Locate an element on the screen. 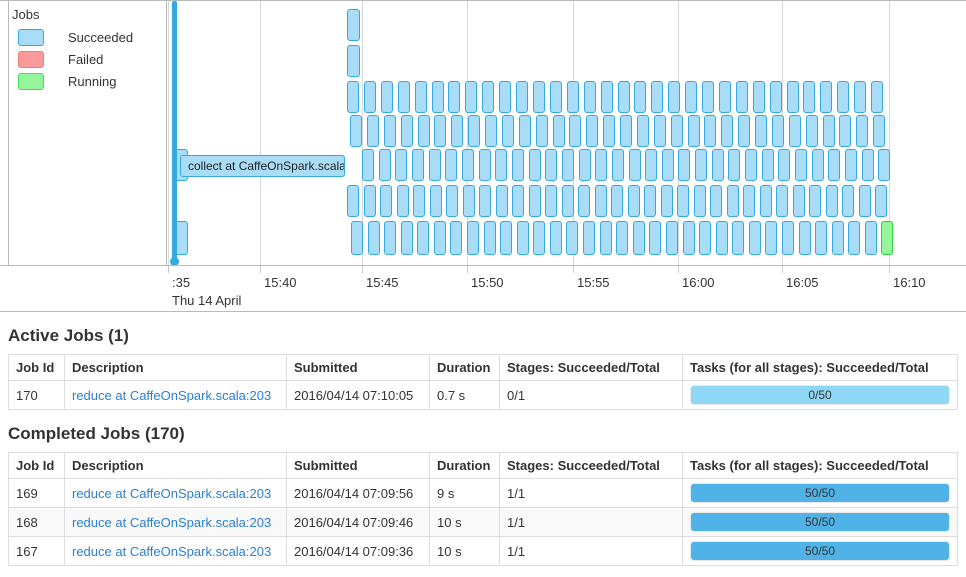  completed-jobs-column-header: Description is located at coordinates (175, 465).